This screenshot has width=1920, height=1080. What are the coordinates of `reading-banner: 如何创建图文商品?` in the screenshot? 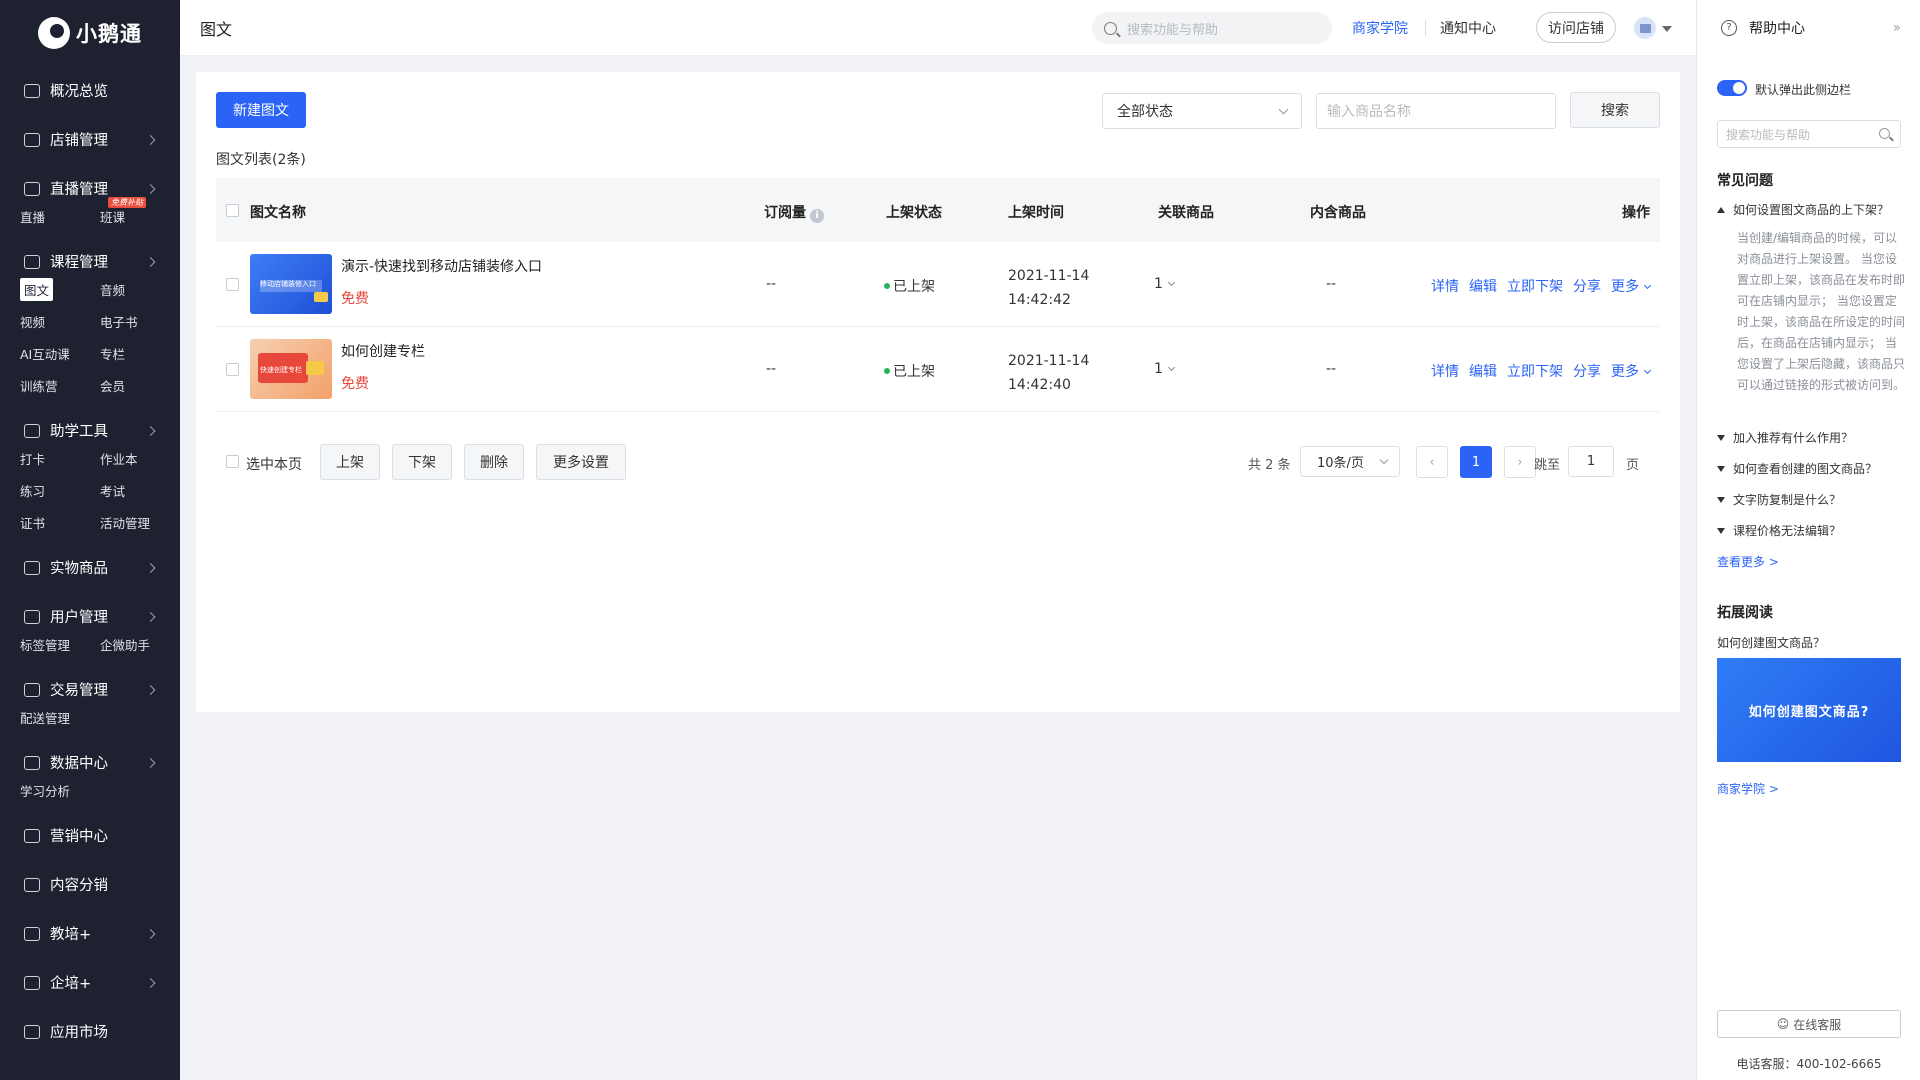 It's located at (1809, 710).